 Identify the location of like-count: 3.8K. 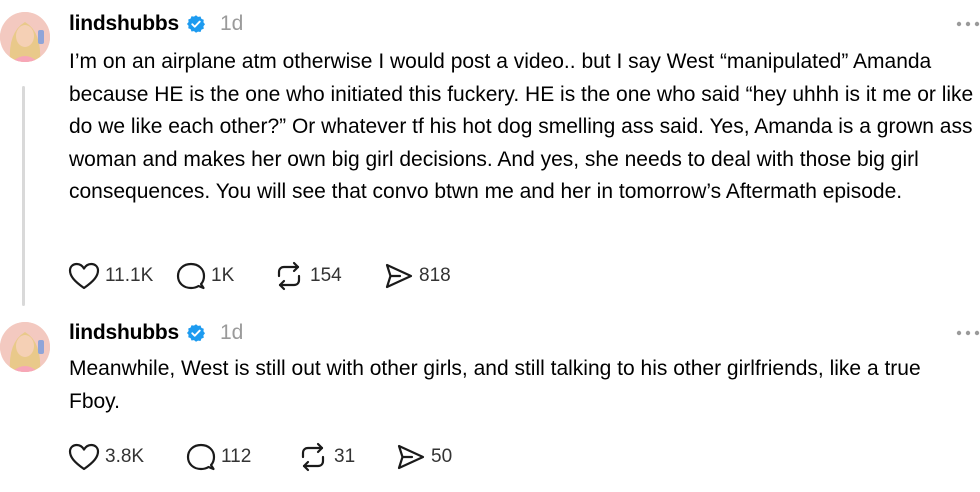
(125, 456).